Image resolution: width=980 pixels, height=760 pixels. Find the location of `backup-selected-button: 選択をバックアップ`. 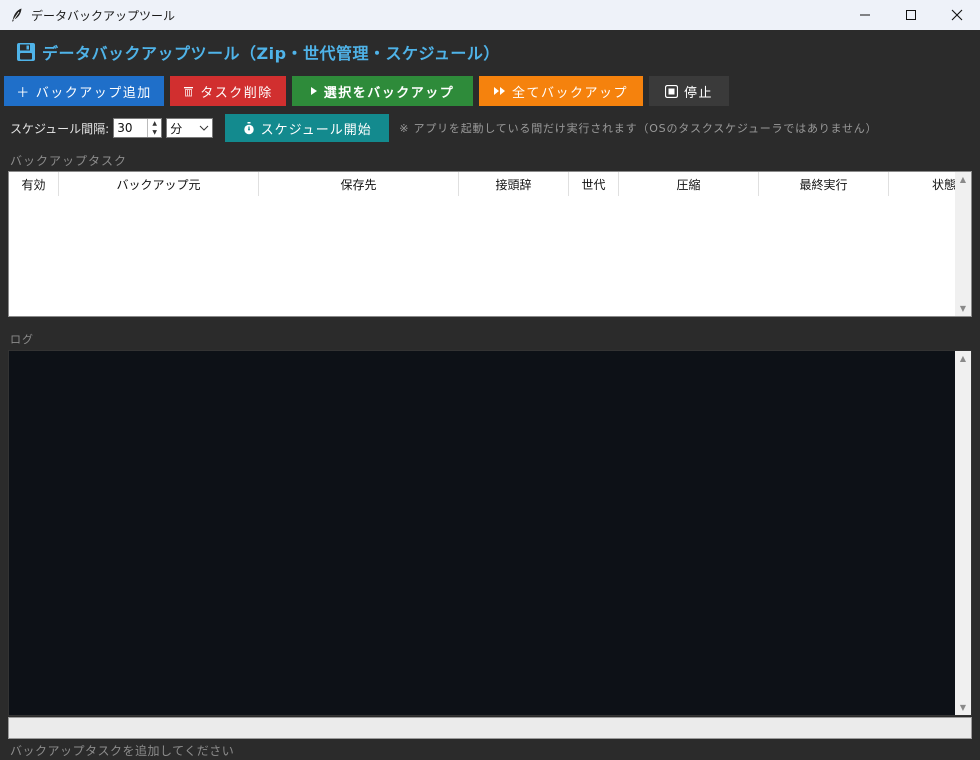

backup-selected-button: 選択をバックアップ is located at coordinates (382, 91).